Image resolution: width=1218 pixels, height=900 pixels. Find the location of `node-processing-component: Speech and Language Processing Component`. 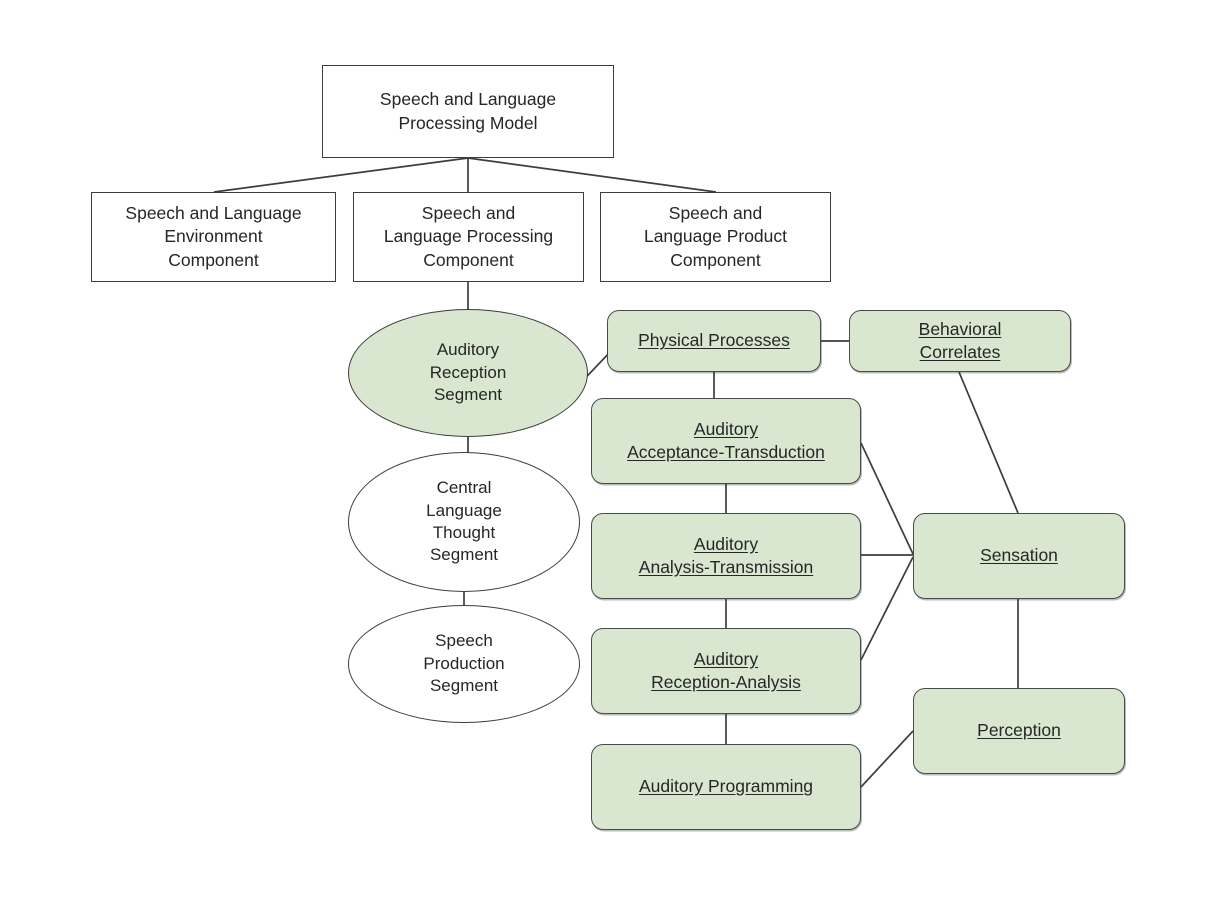

node-processing-component: Speech and Language Processing Component is located at coordinates (468, 237).